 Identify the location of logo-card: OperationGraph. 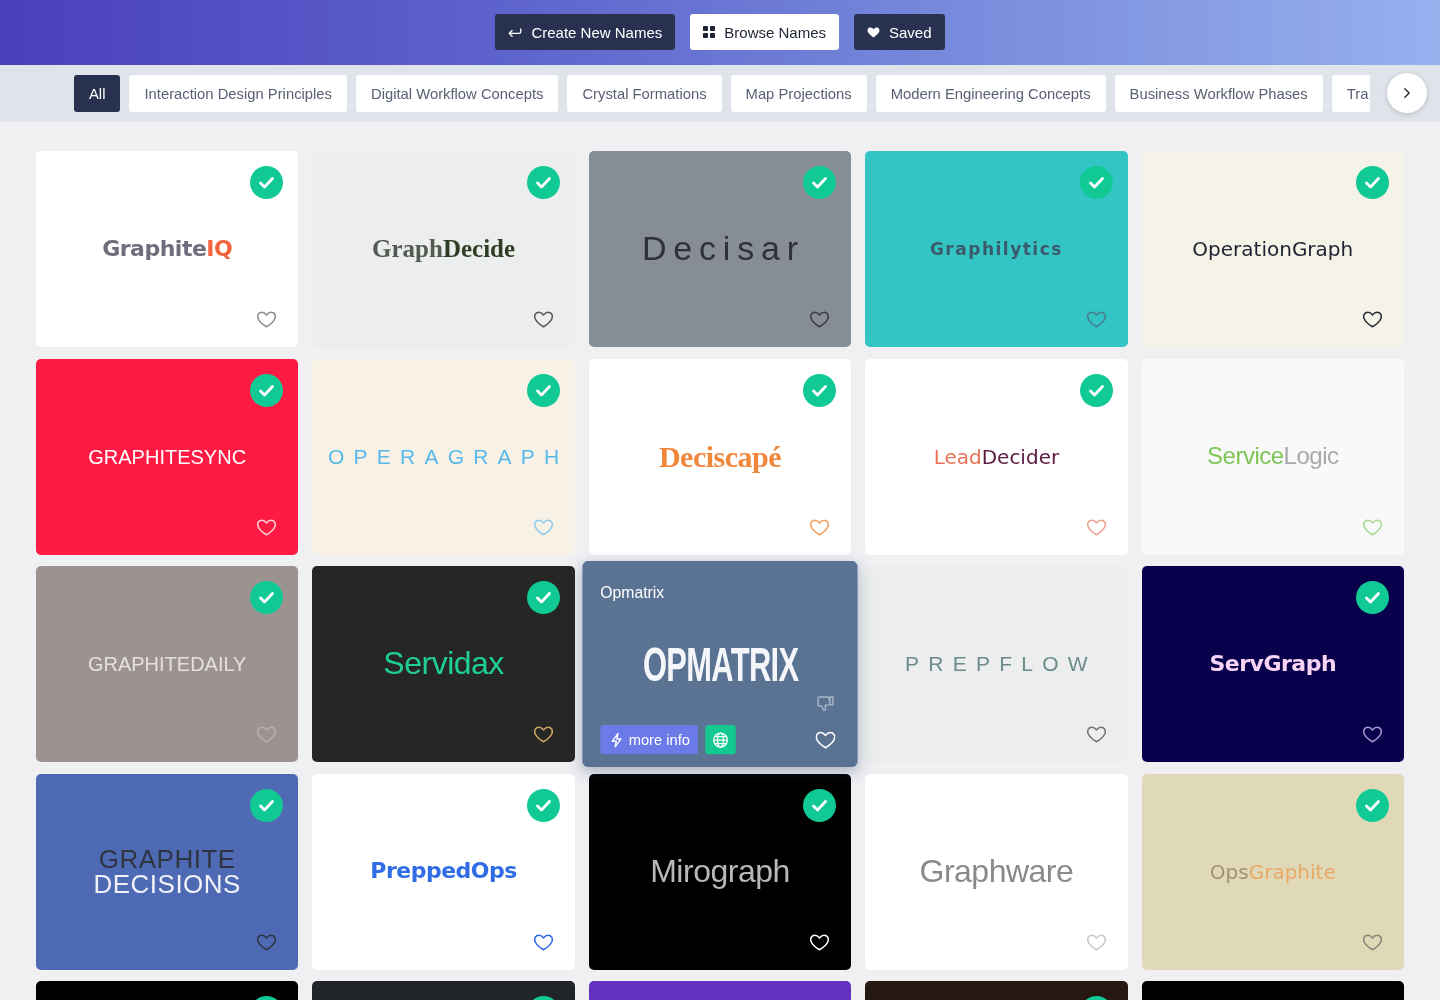
(1272, 249).